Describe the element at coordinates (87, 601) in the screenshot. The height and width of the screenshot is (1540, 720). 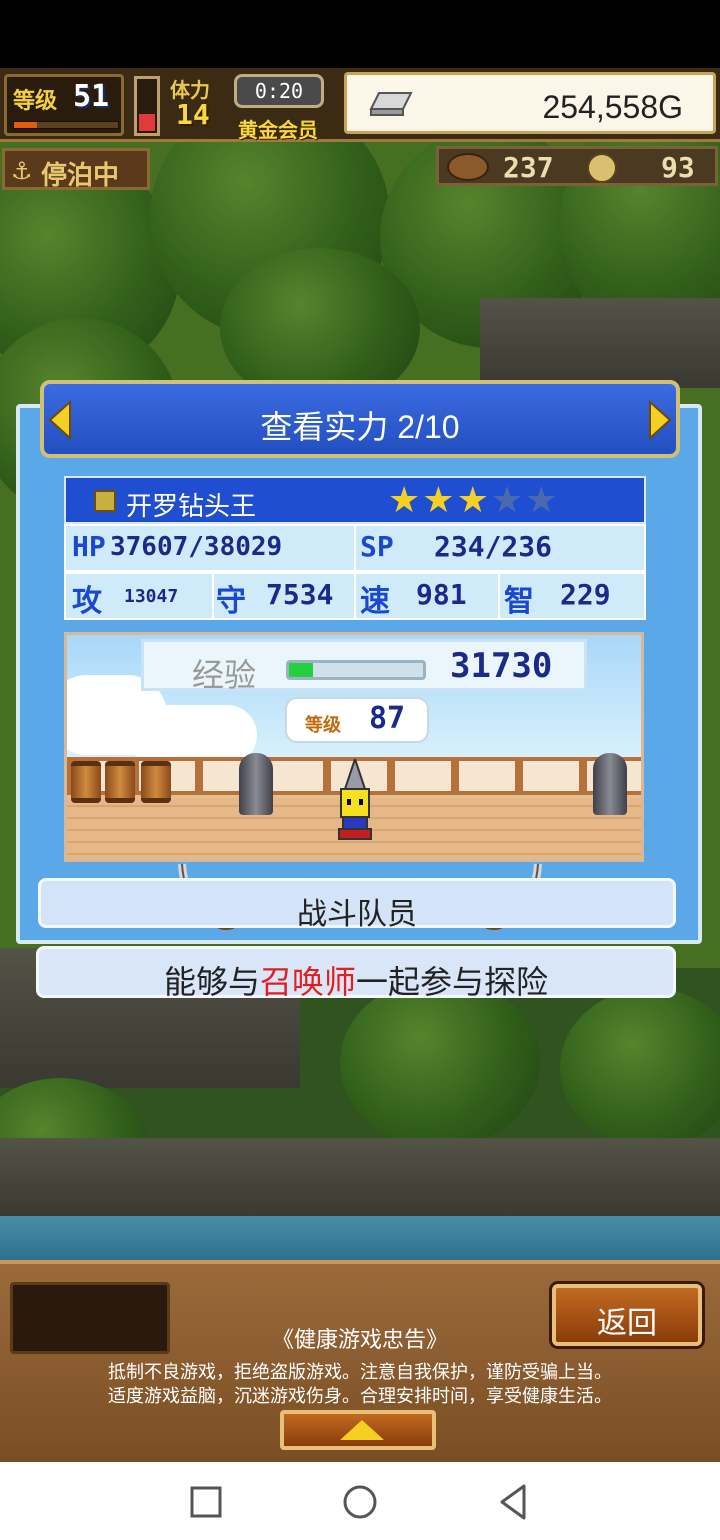
I see `attack-label: 攻` at that location.